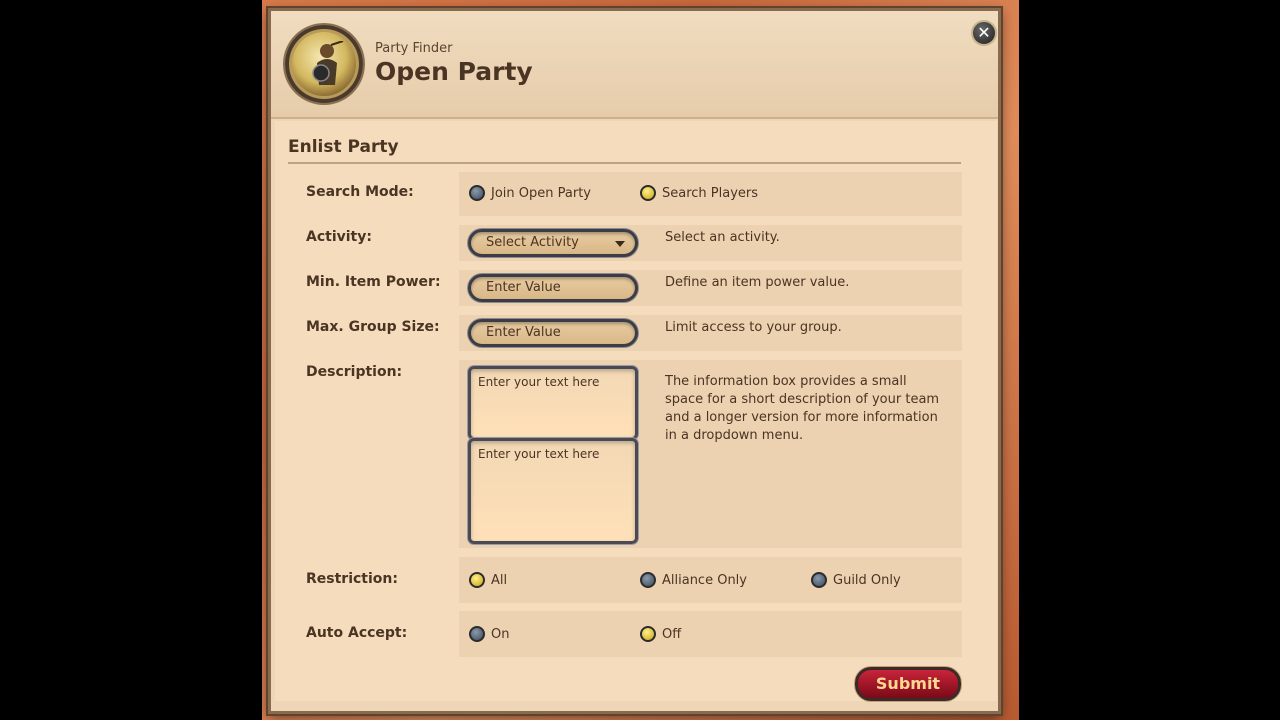 Image resolution: width=1280 pixels, height=720 pixels. Describe the element at coordinates (373, 327) in the screenshot. I see `max-group-size-label: Max. Group Size:` at that location.